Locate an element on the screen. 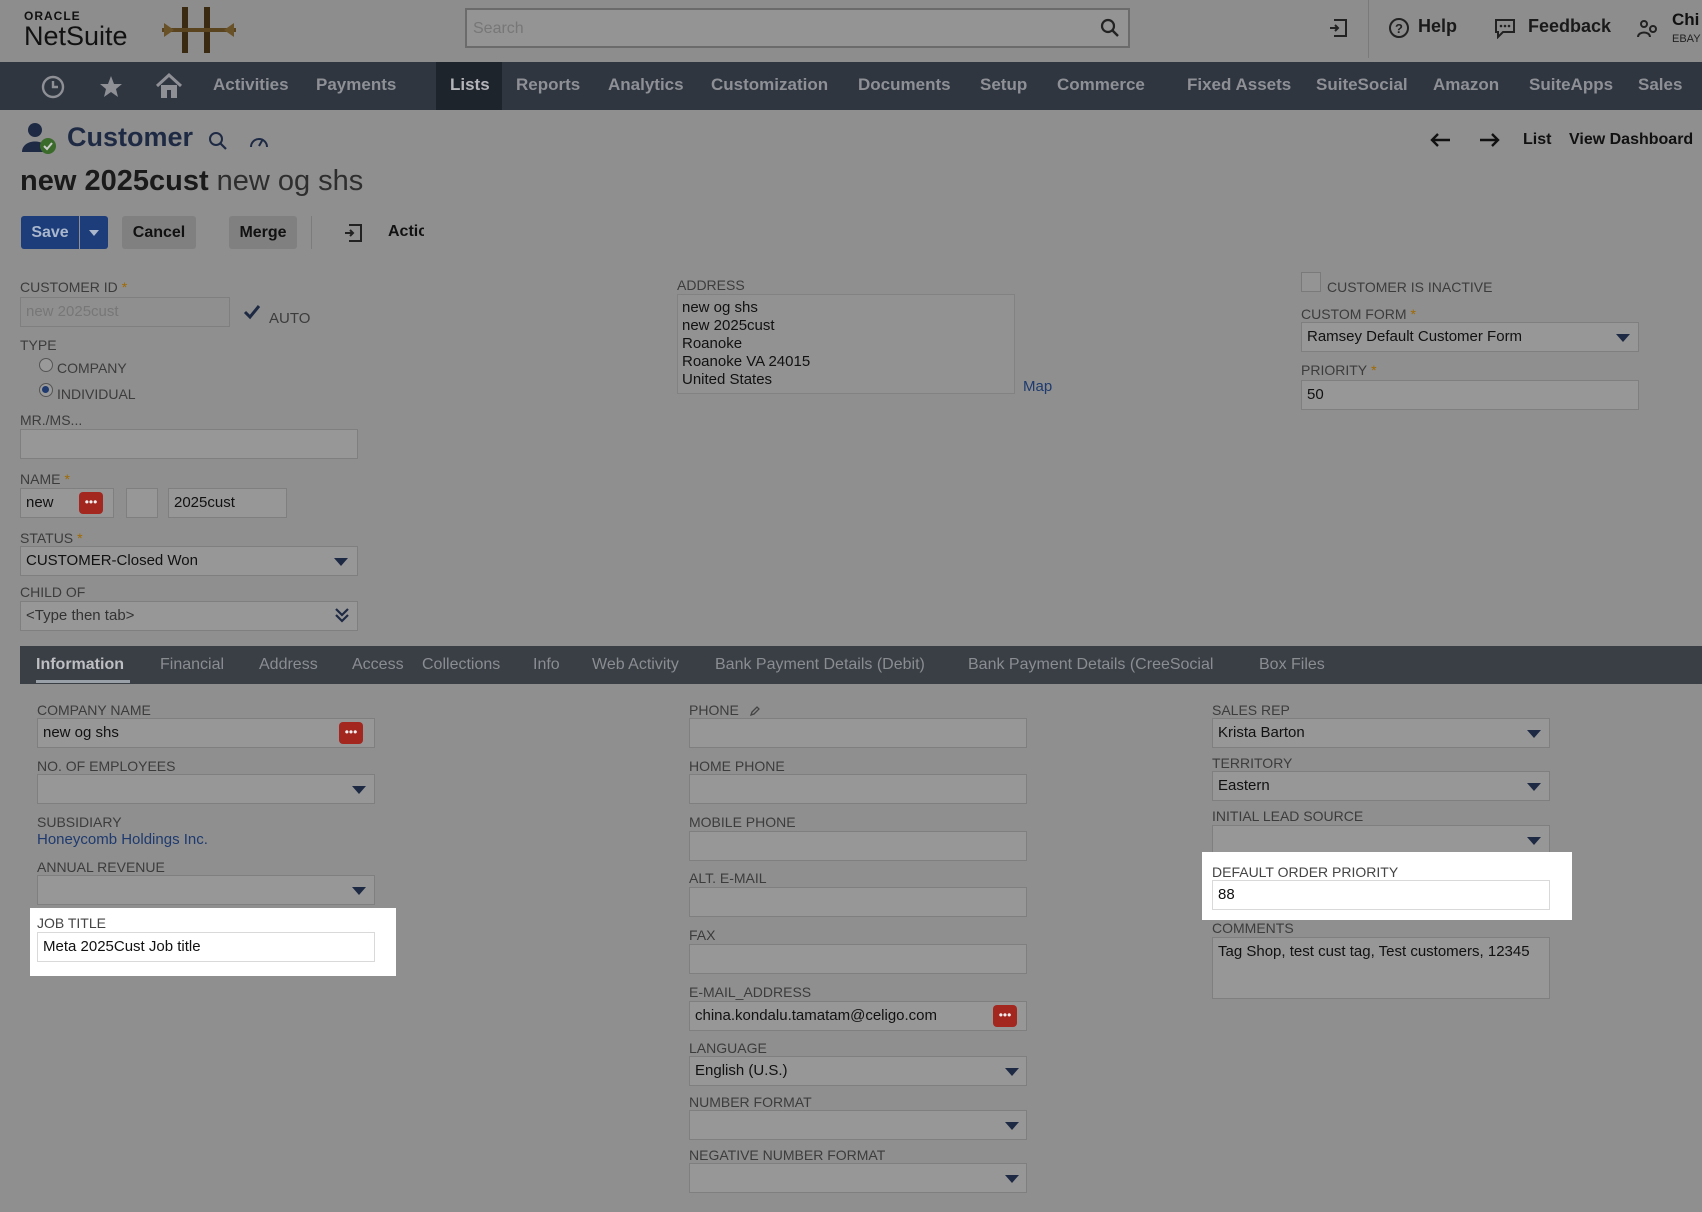  tab-web-activity: Web Activity is located at coordinates (635, 665).